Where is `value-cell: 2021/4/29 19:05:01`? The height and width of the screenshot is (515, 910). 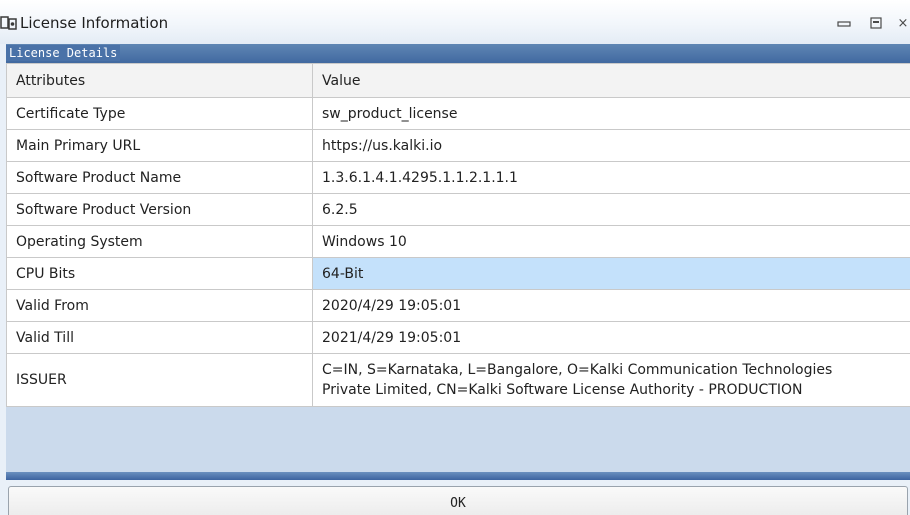 value-cell: 2021/4/29 19:05:01 is located at coordinates (611, 337).